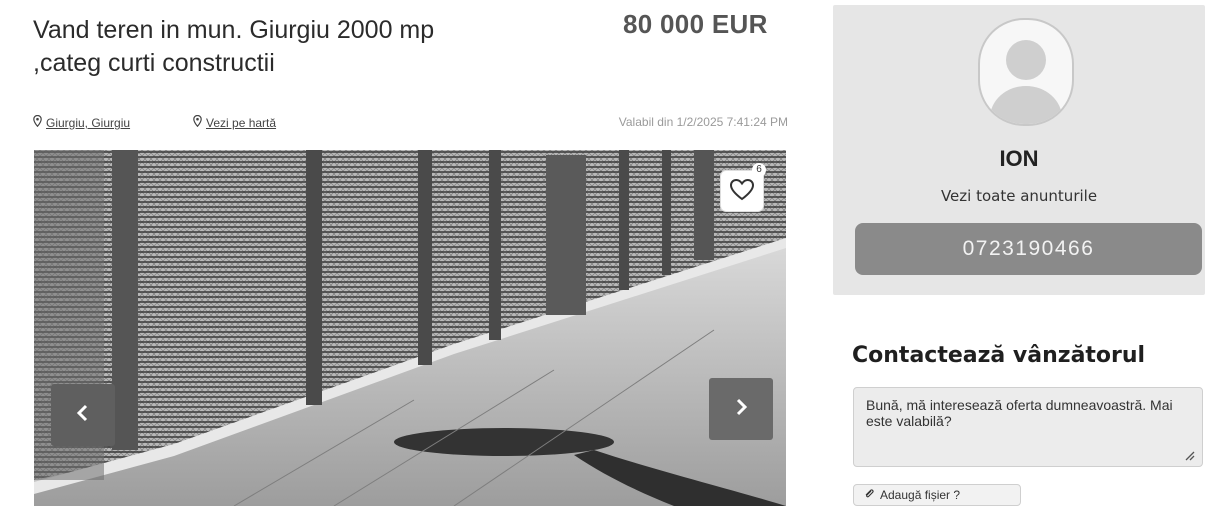  Describe the element at coordinates (241, 123) in the screenshot. I see `map-link-label: Vezi pe hartă` at that location.